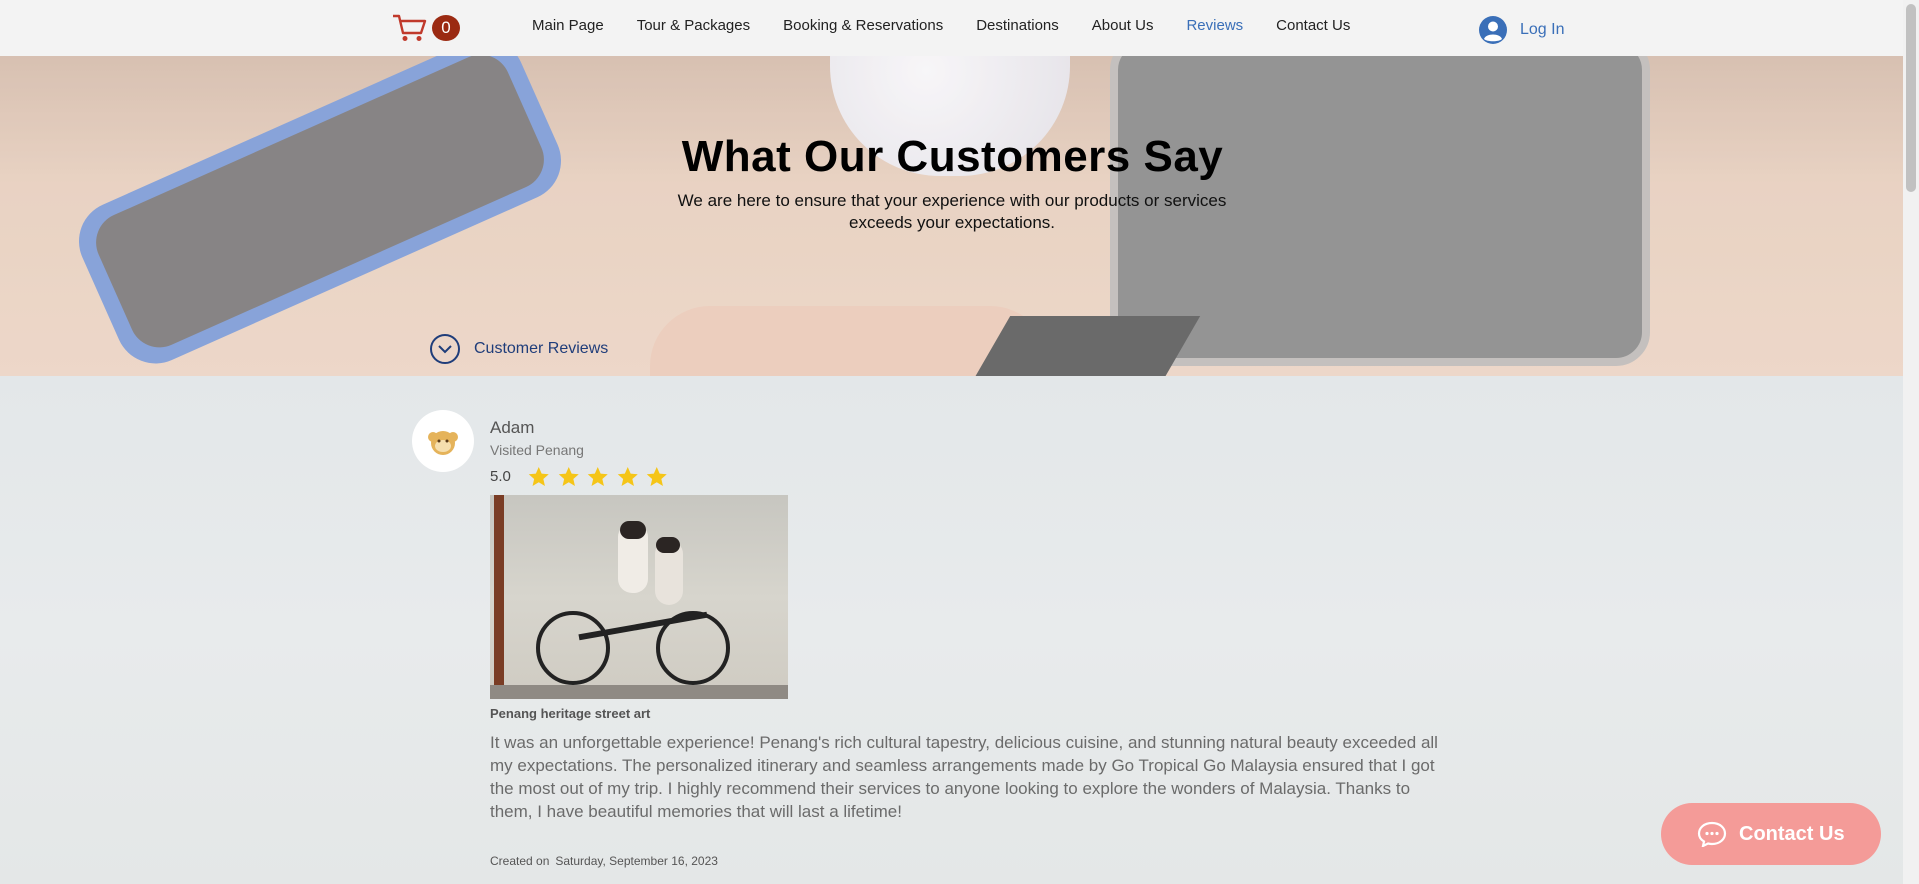 This screenshot has height=884, width=1919. Describe the element at coordinates (1214, 25) in the screenshot. I see `nav-reviews: Reviews` at that location.